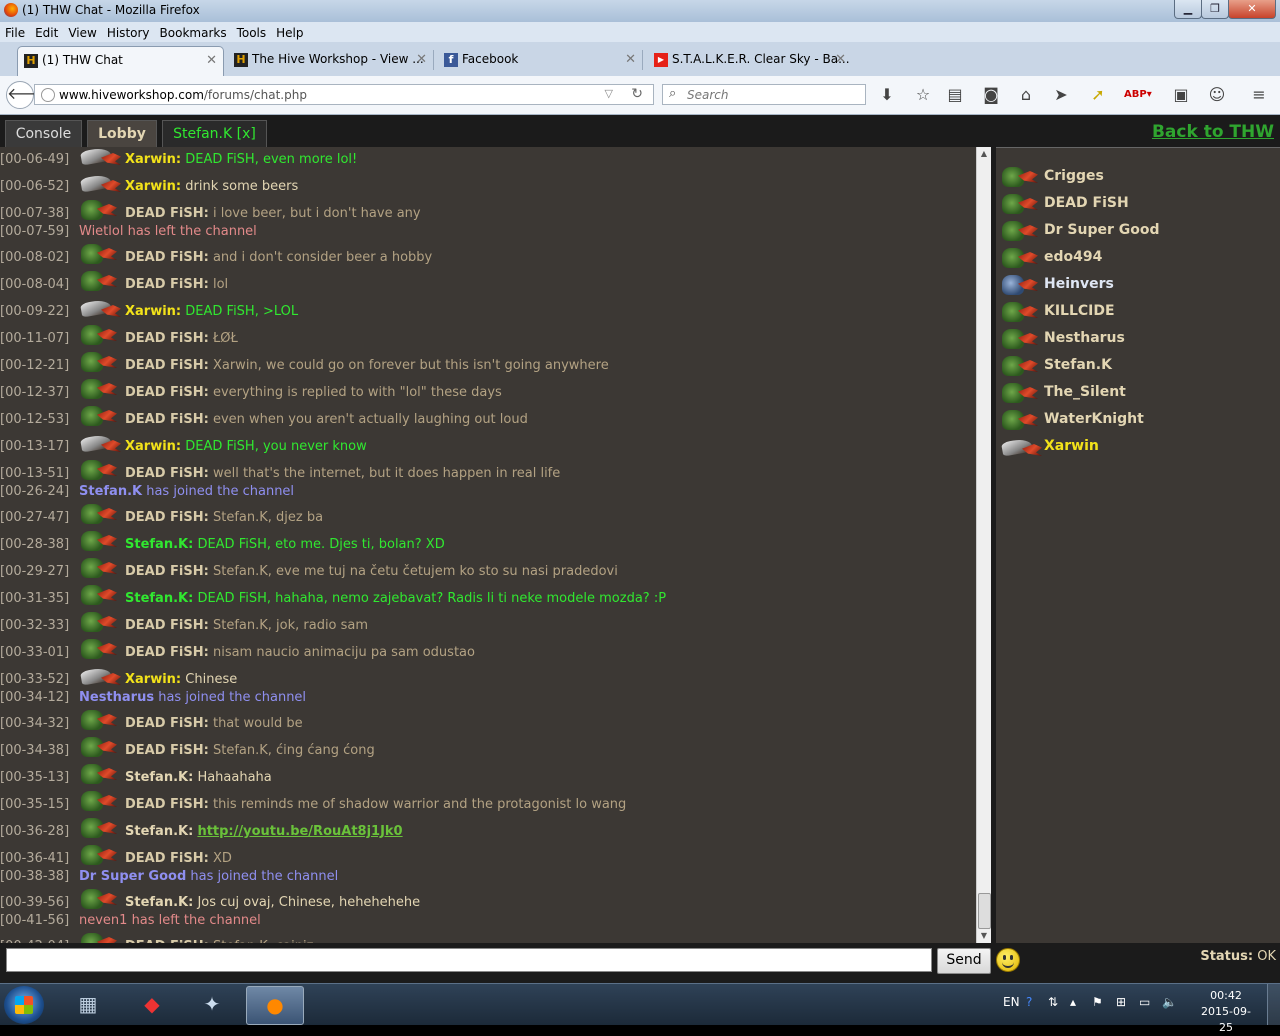 This screenshot has height=1036, width=1280. I want to click on menu-edit: Edit, so click(46, 32).